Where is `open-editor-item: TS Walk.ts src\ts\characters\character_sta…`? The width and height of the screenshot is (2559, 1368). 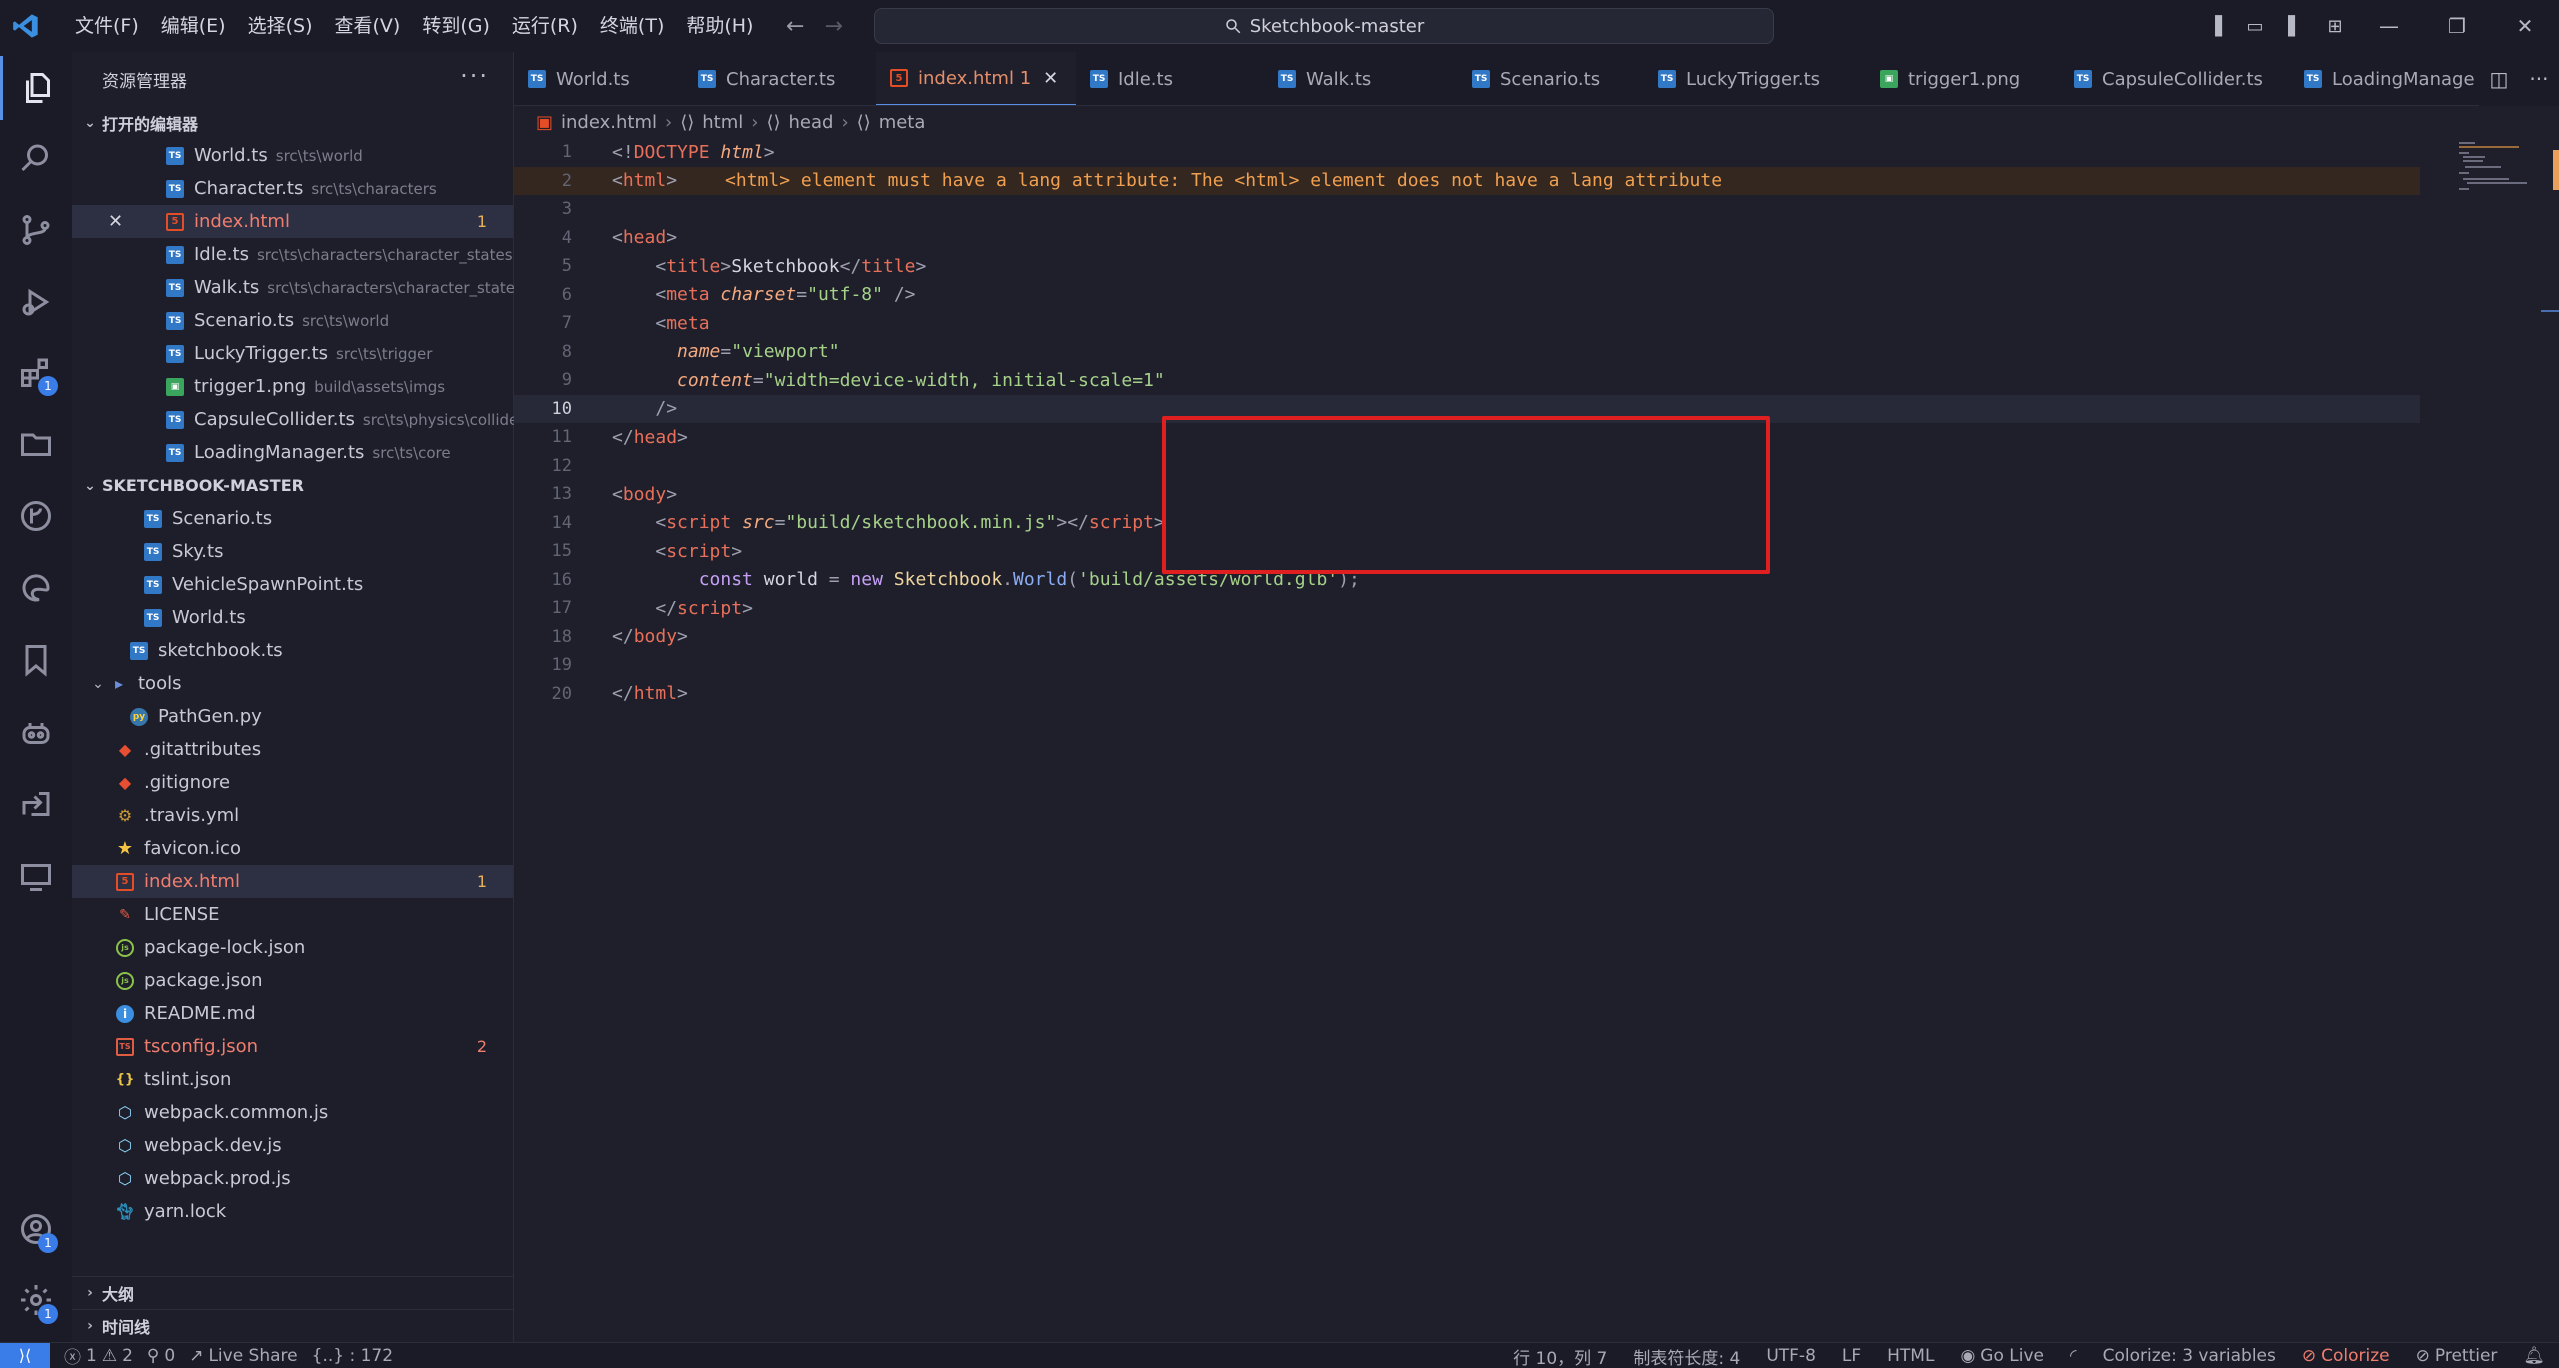
open-editor-item: TS Walk.ts src\ts\characters\character_sta… is located at coordinates (297, 287).